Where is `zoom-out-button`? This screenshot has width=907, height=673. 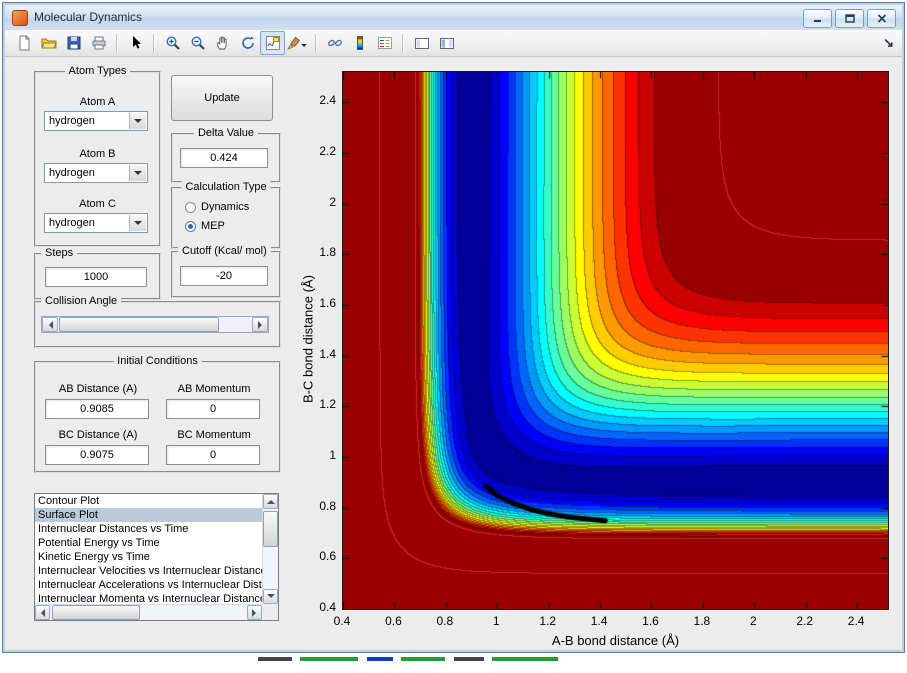 zoom-out-button is located at coordinates (197, 43).